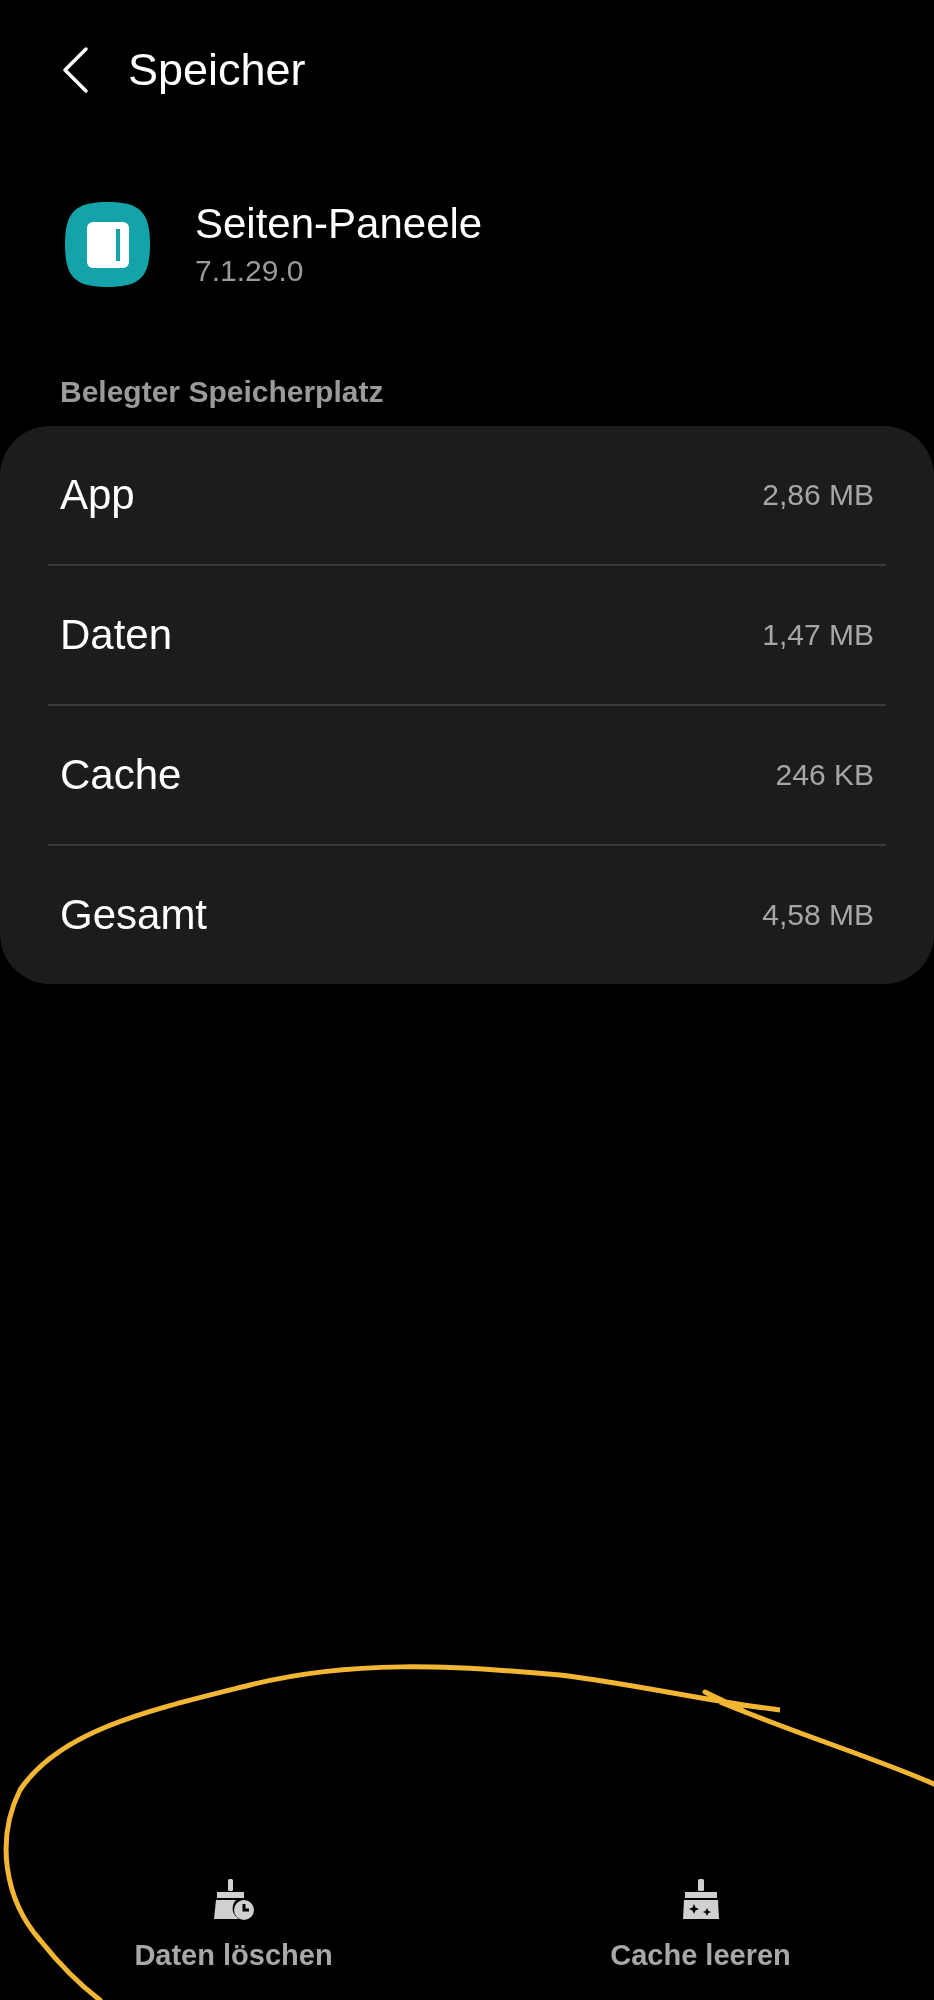 The width and height of the screenshot is (934, 2000). I want to click on section-header: Belegter Speicherplatz, so click(222, 392).